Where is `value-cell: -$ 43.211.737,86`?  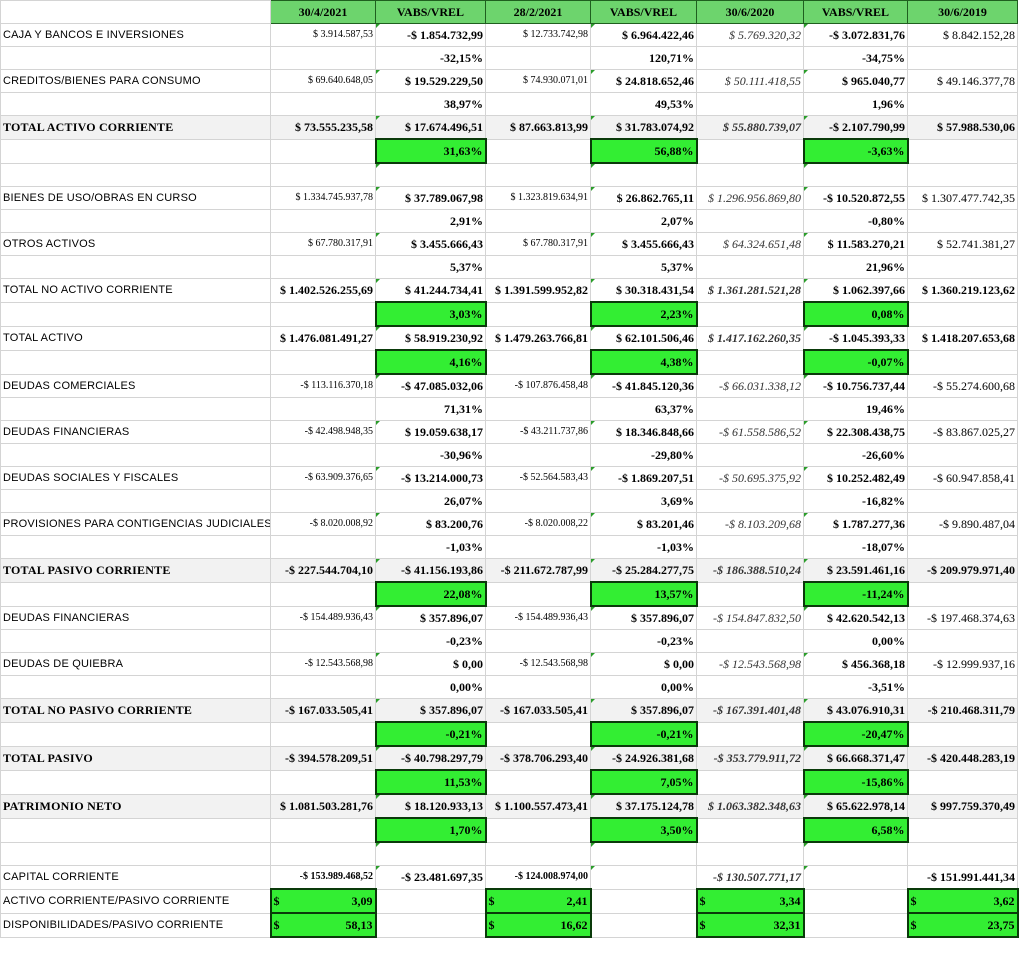 value-cell: -$ 43.211.737,86 is located at coordinates (538, 432).